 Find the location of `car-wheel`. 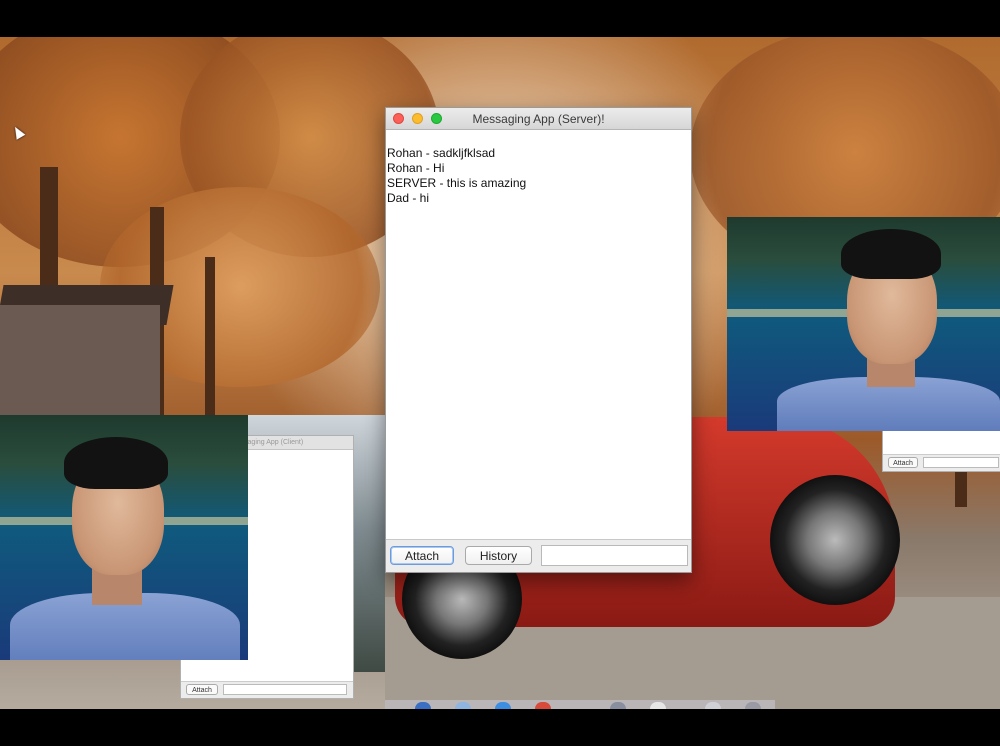

car-wheel is located at coordinates (835, 540).